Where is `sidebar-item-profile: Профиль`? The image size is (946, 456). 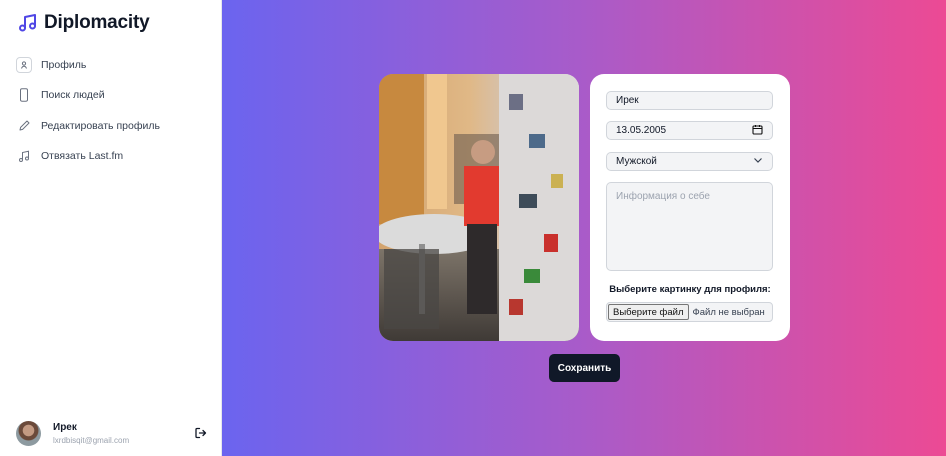
sidebar-item-profile: Профиль is located at coordinates (114, 64).